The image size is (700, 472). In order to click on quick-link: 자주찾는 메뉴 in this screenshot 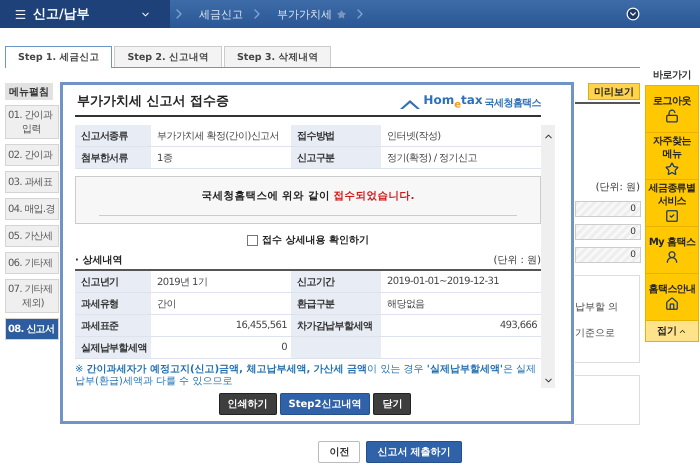, I will do `click(672, 156)`.